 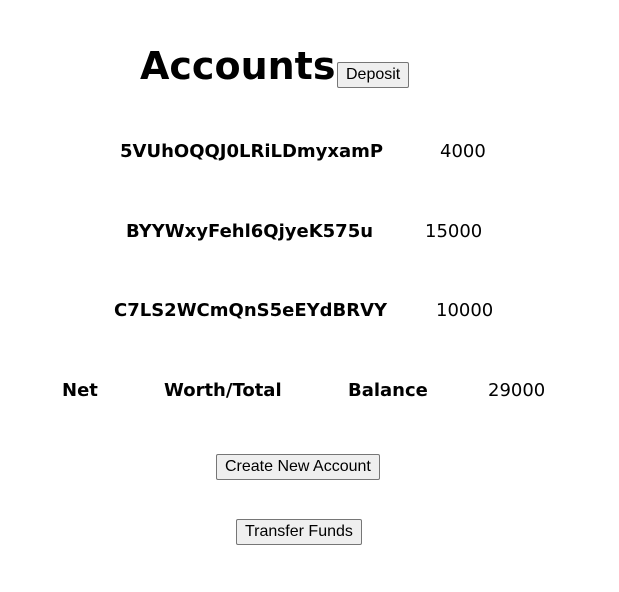 What do you see at coordinates (517, 390) in the screenshot?
I see `total-balance-value: 29000` at bounding box center [517, 390].